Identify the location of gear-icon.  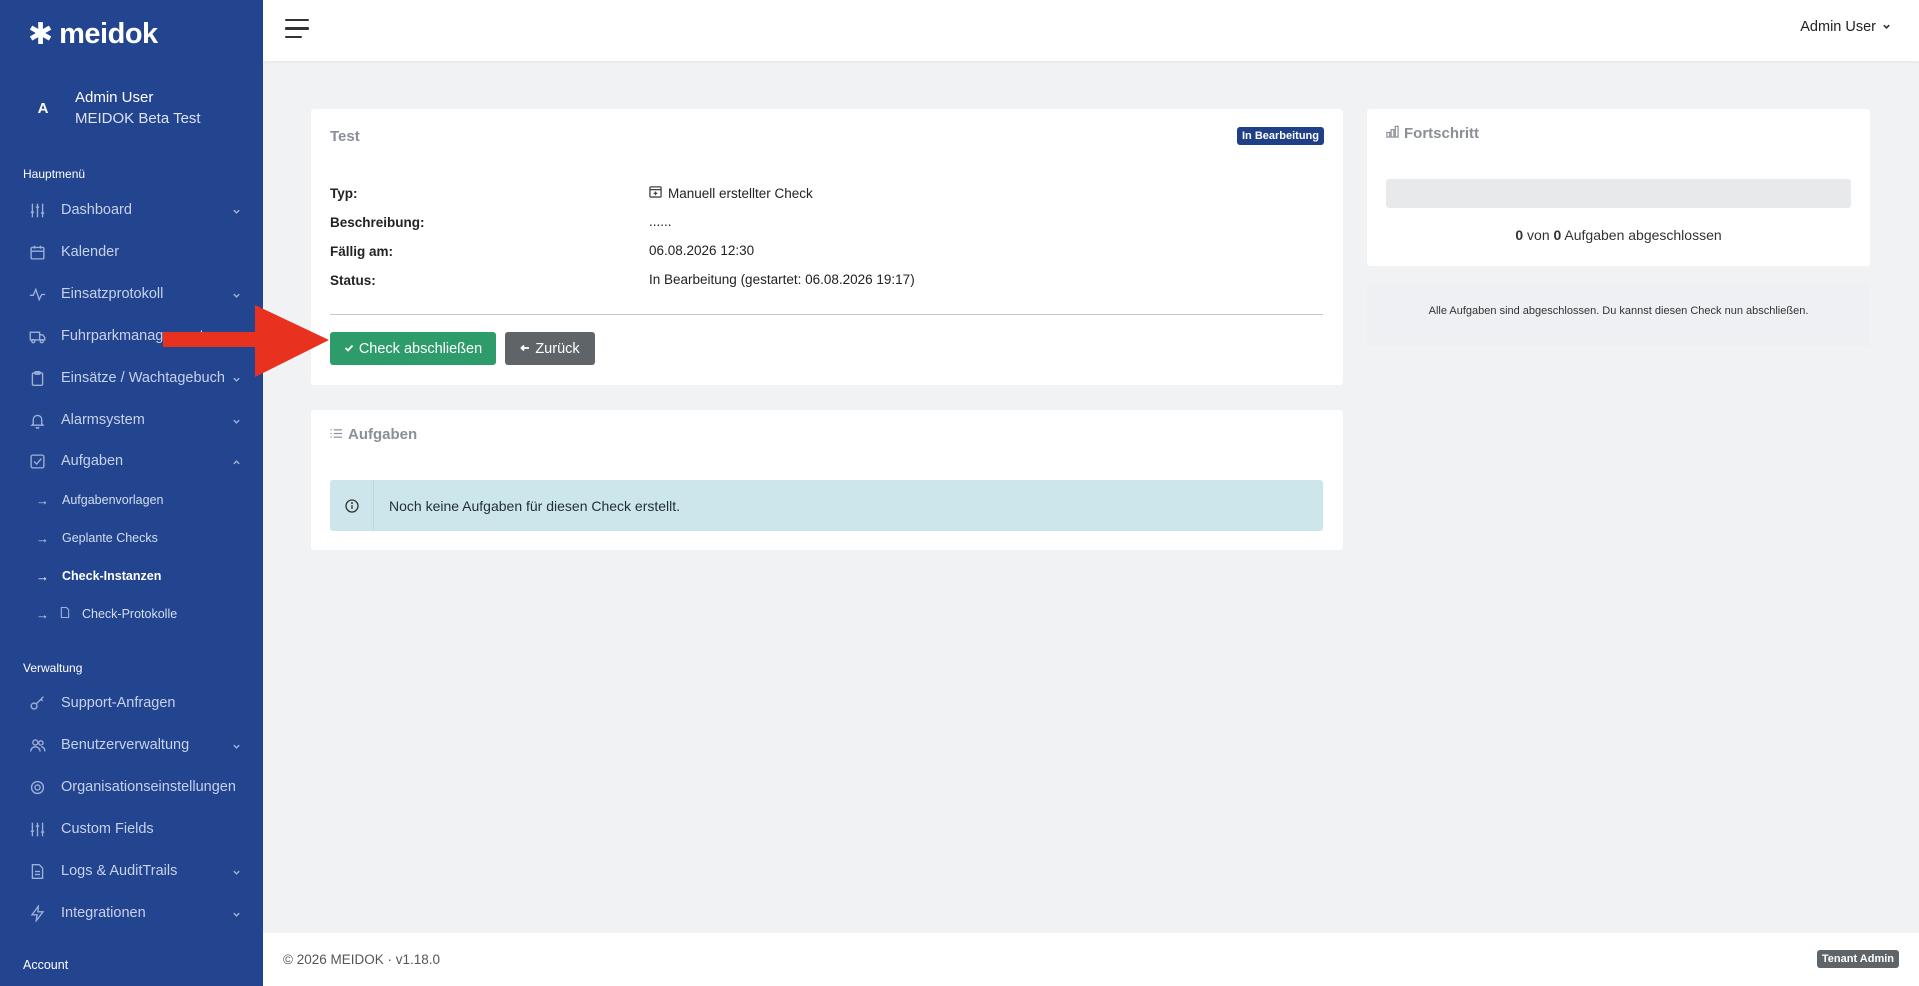
(37, 787).